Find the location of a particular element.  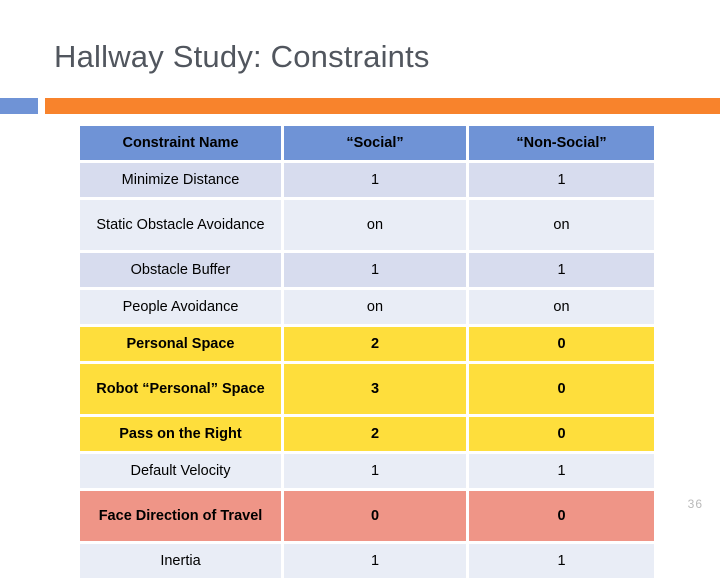

column-header-social: “Social” is located at coordinates (376, 144).